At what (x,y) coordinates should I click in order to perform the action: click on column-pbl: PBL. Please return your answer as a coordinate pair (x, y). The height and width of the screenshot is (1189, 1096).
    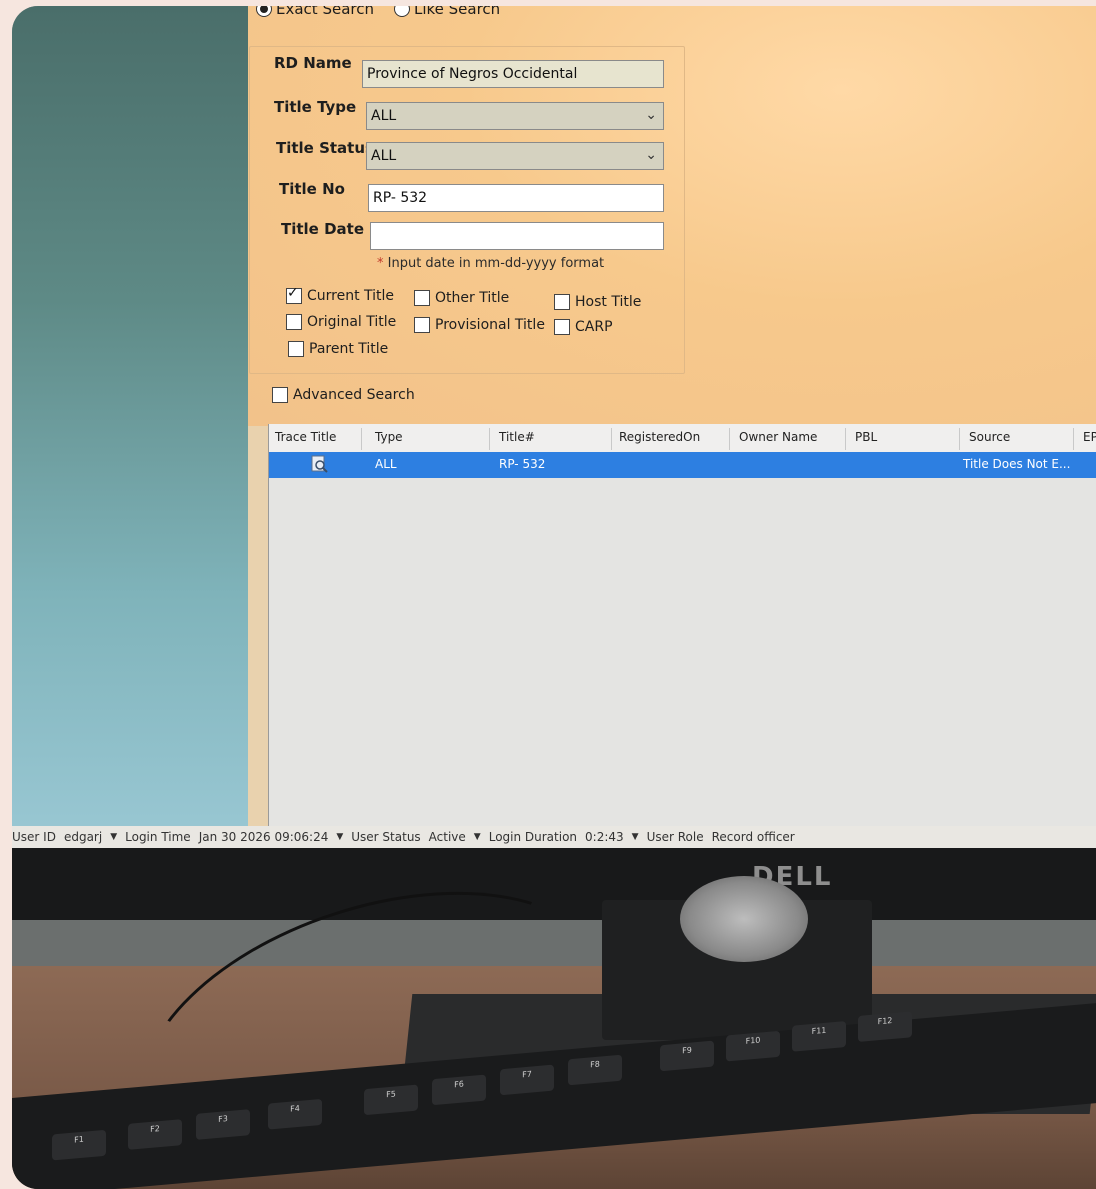
    Looking at the image, I should click on (866, 437).